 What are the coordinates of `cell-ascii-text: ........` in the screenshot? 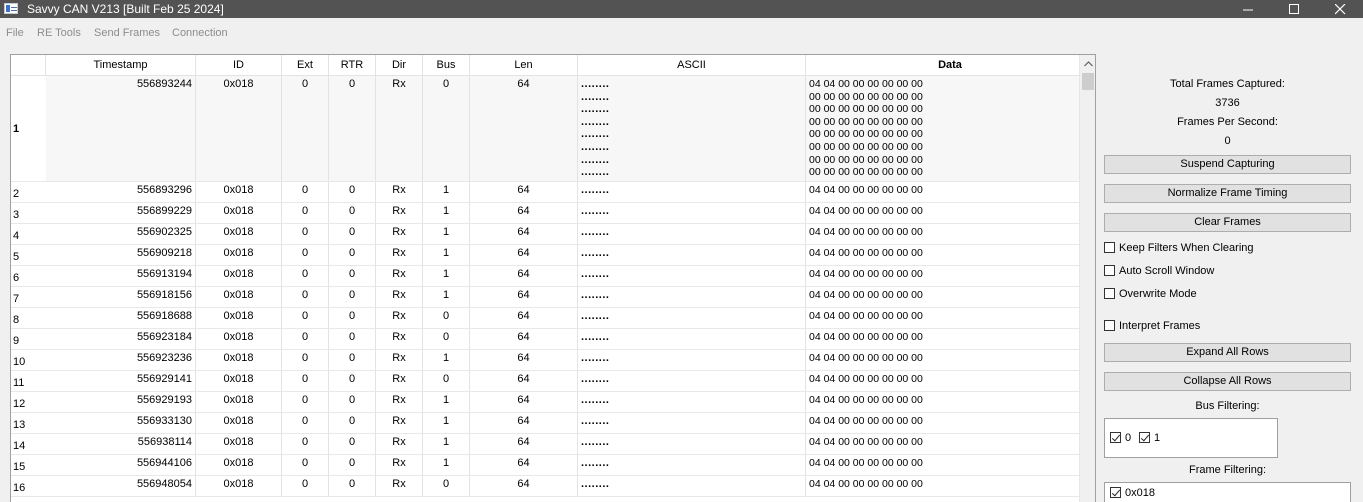 It's located at (595, 232).